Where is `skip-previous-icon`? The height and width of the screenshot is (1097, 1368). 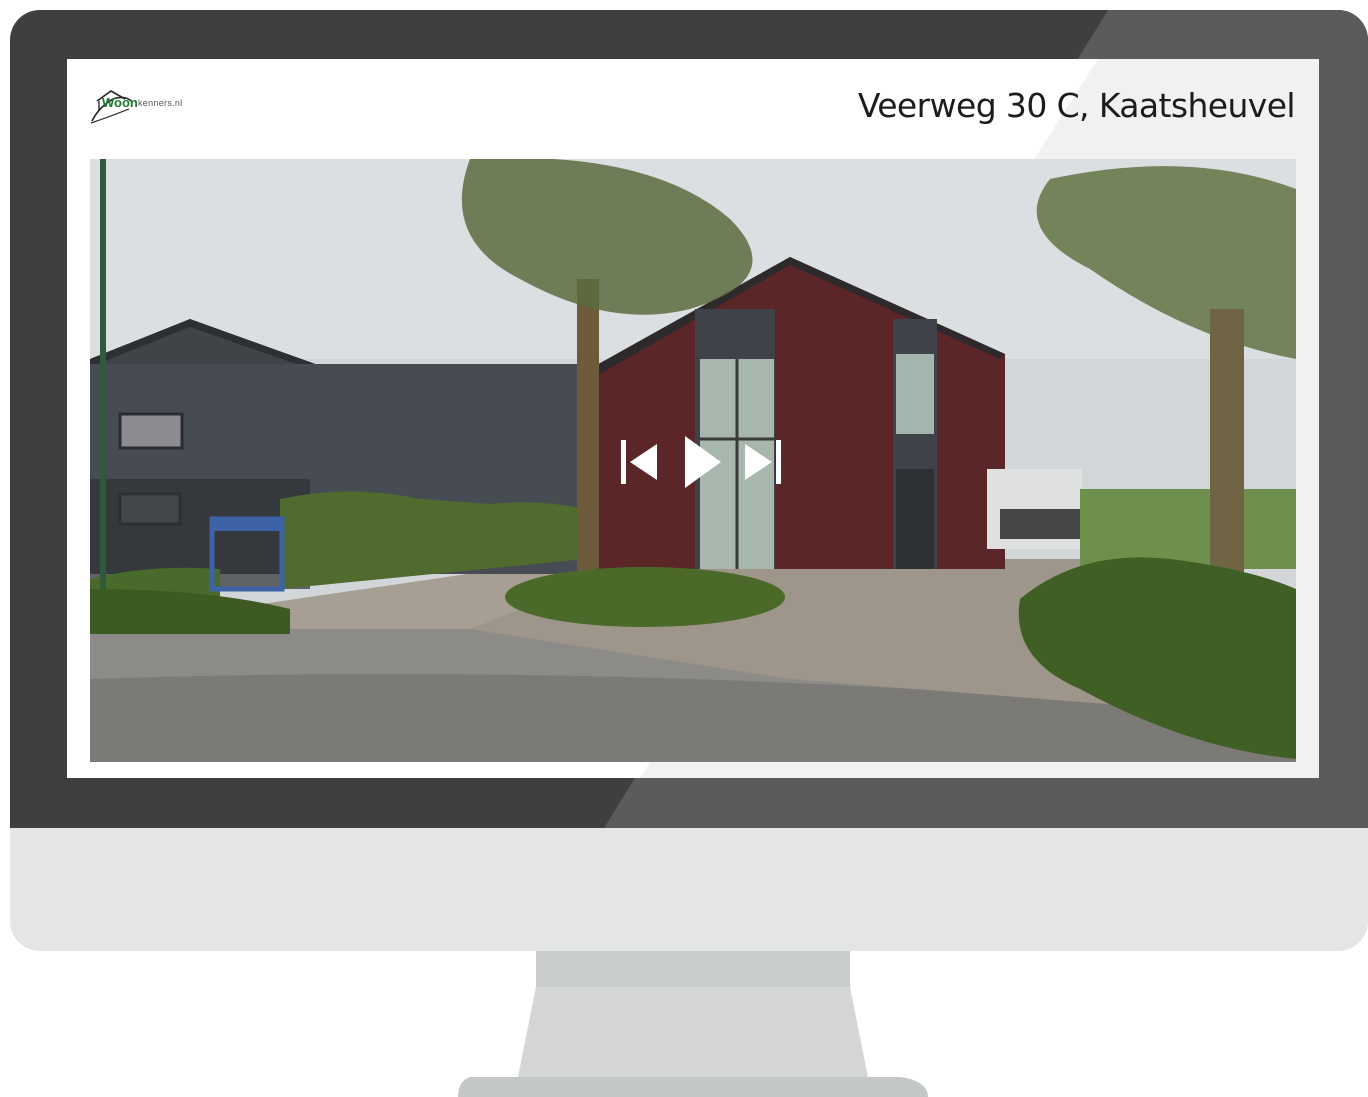
skip-previous-icon is located at coordinates (639, 462).